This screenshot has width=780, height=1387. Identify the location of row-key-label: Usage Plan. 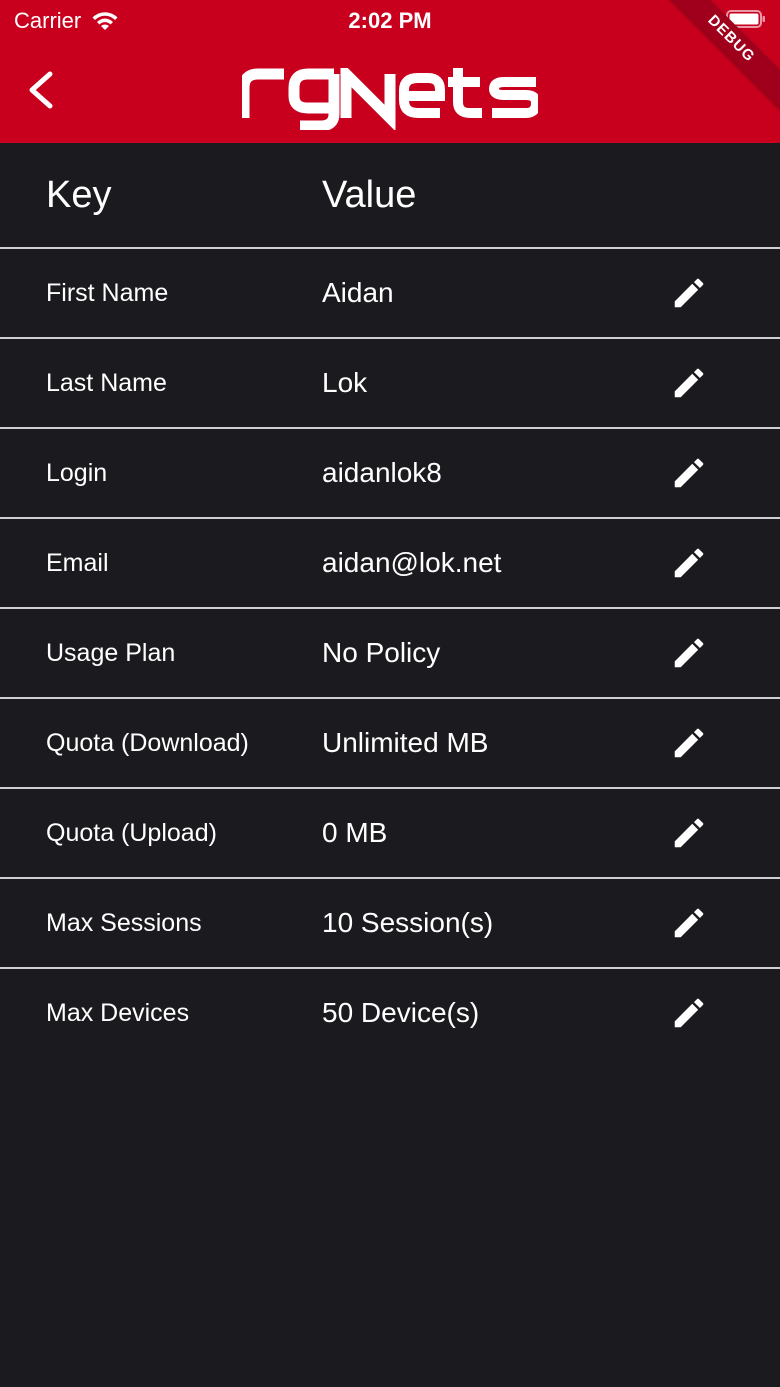
(111, 652).